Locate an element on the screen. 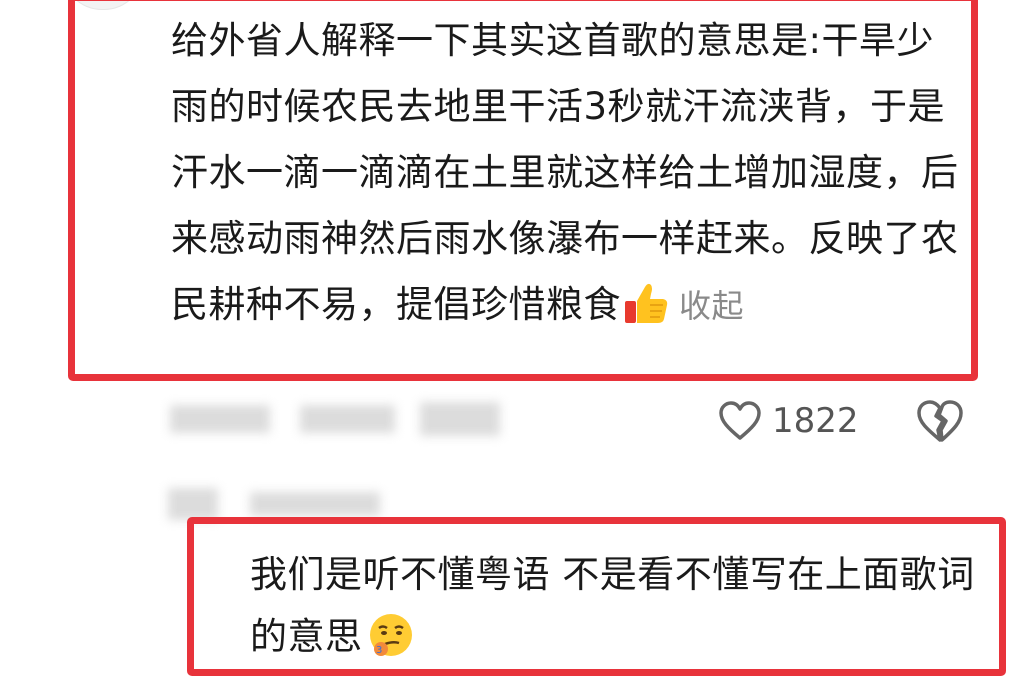 This screenshot has height=683, width=1020. reply-text: 我们是听不懂粤语 不是看不懂写在上面歌词的意思 is located at coordinates (612, 605).